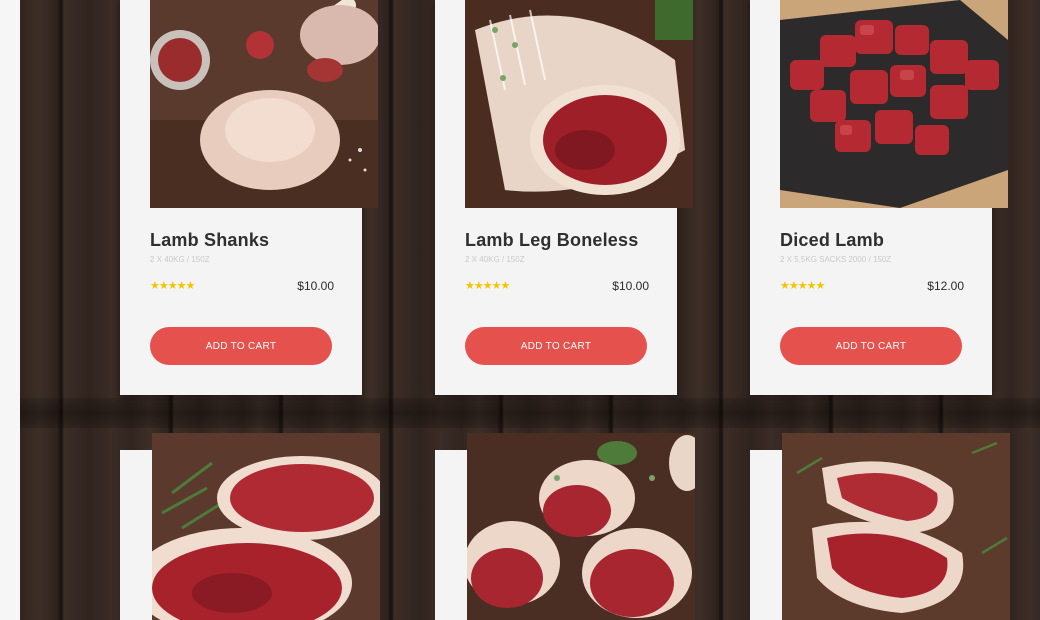  Describe the element at coordinates (552, 240) in the screenshot. I see `product-name: Lamb Leg Boneless` at that location.